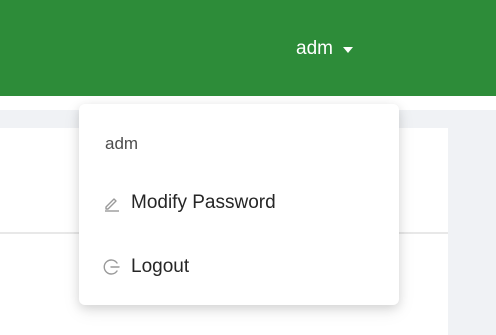  What do you see at coordinates (122, 143) in the screenshot?
I see `dropdown-username: adm` at bounding box center [122, 143].